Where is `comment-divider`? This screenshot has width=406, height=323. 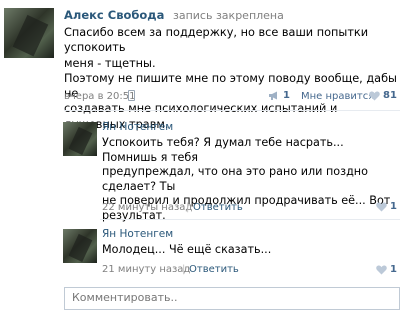 comment-divider is located at coordinates (250, 219).